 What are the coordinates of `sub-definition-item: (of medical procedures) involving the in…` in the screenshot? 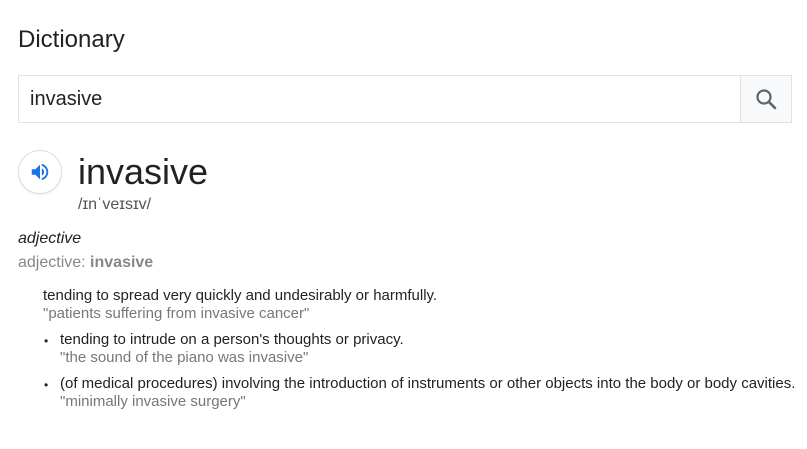 It's located at (420, 393).